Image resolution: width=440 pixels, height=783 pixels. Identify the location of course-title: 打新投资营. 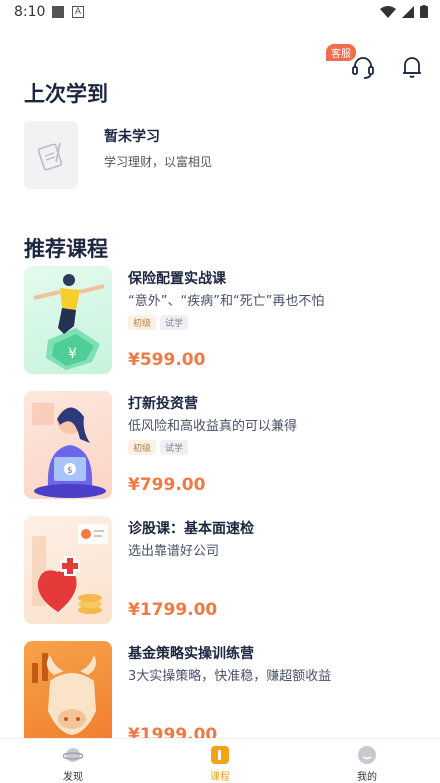
(163, 404).